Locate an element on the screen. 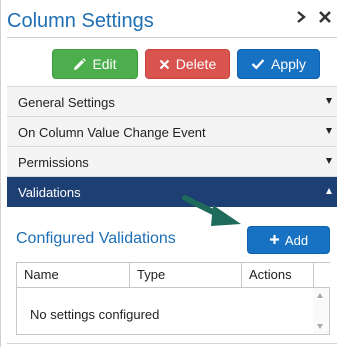  section-label: Permissions is located at coordinates (53, 162).